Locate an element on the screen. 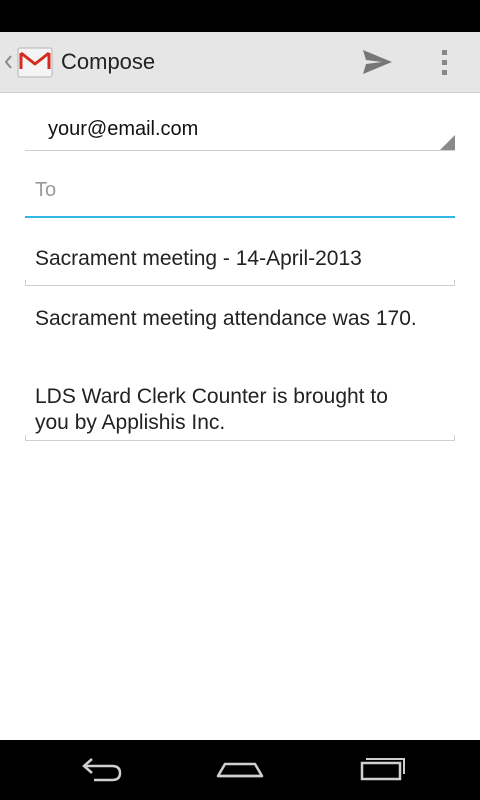 The image size is (480, 800). recent-apps-button is located at coordinates (380, 770).